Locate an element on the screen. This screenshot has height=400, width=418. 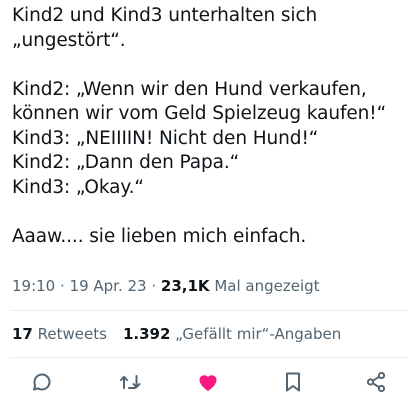
heart-filled-icon is located at coordinates (208, 383).